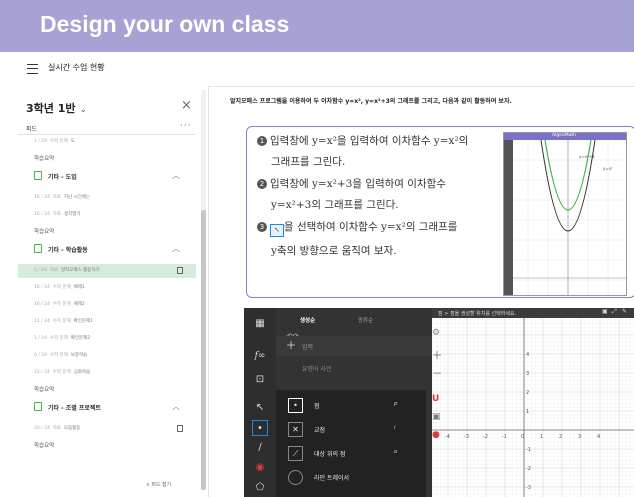 The width and height of the screenshot is (634, 497). Describe the element at coordinates (62, 197) in the screenshot. I see `feed-item: 16 / 24 자료 지난 시간에는` at that location.